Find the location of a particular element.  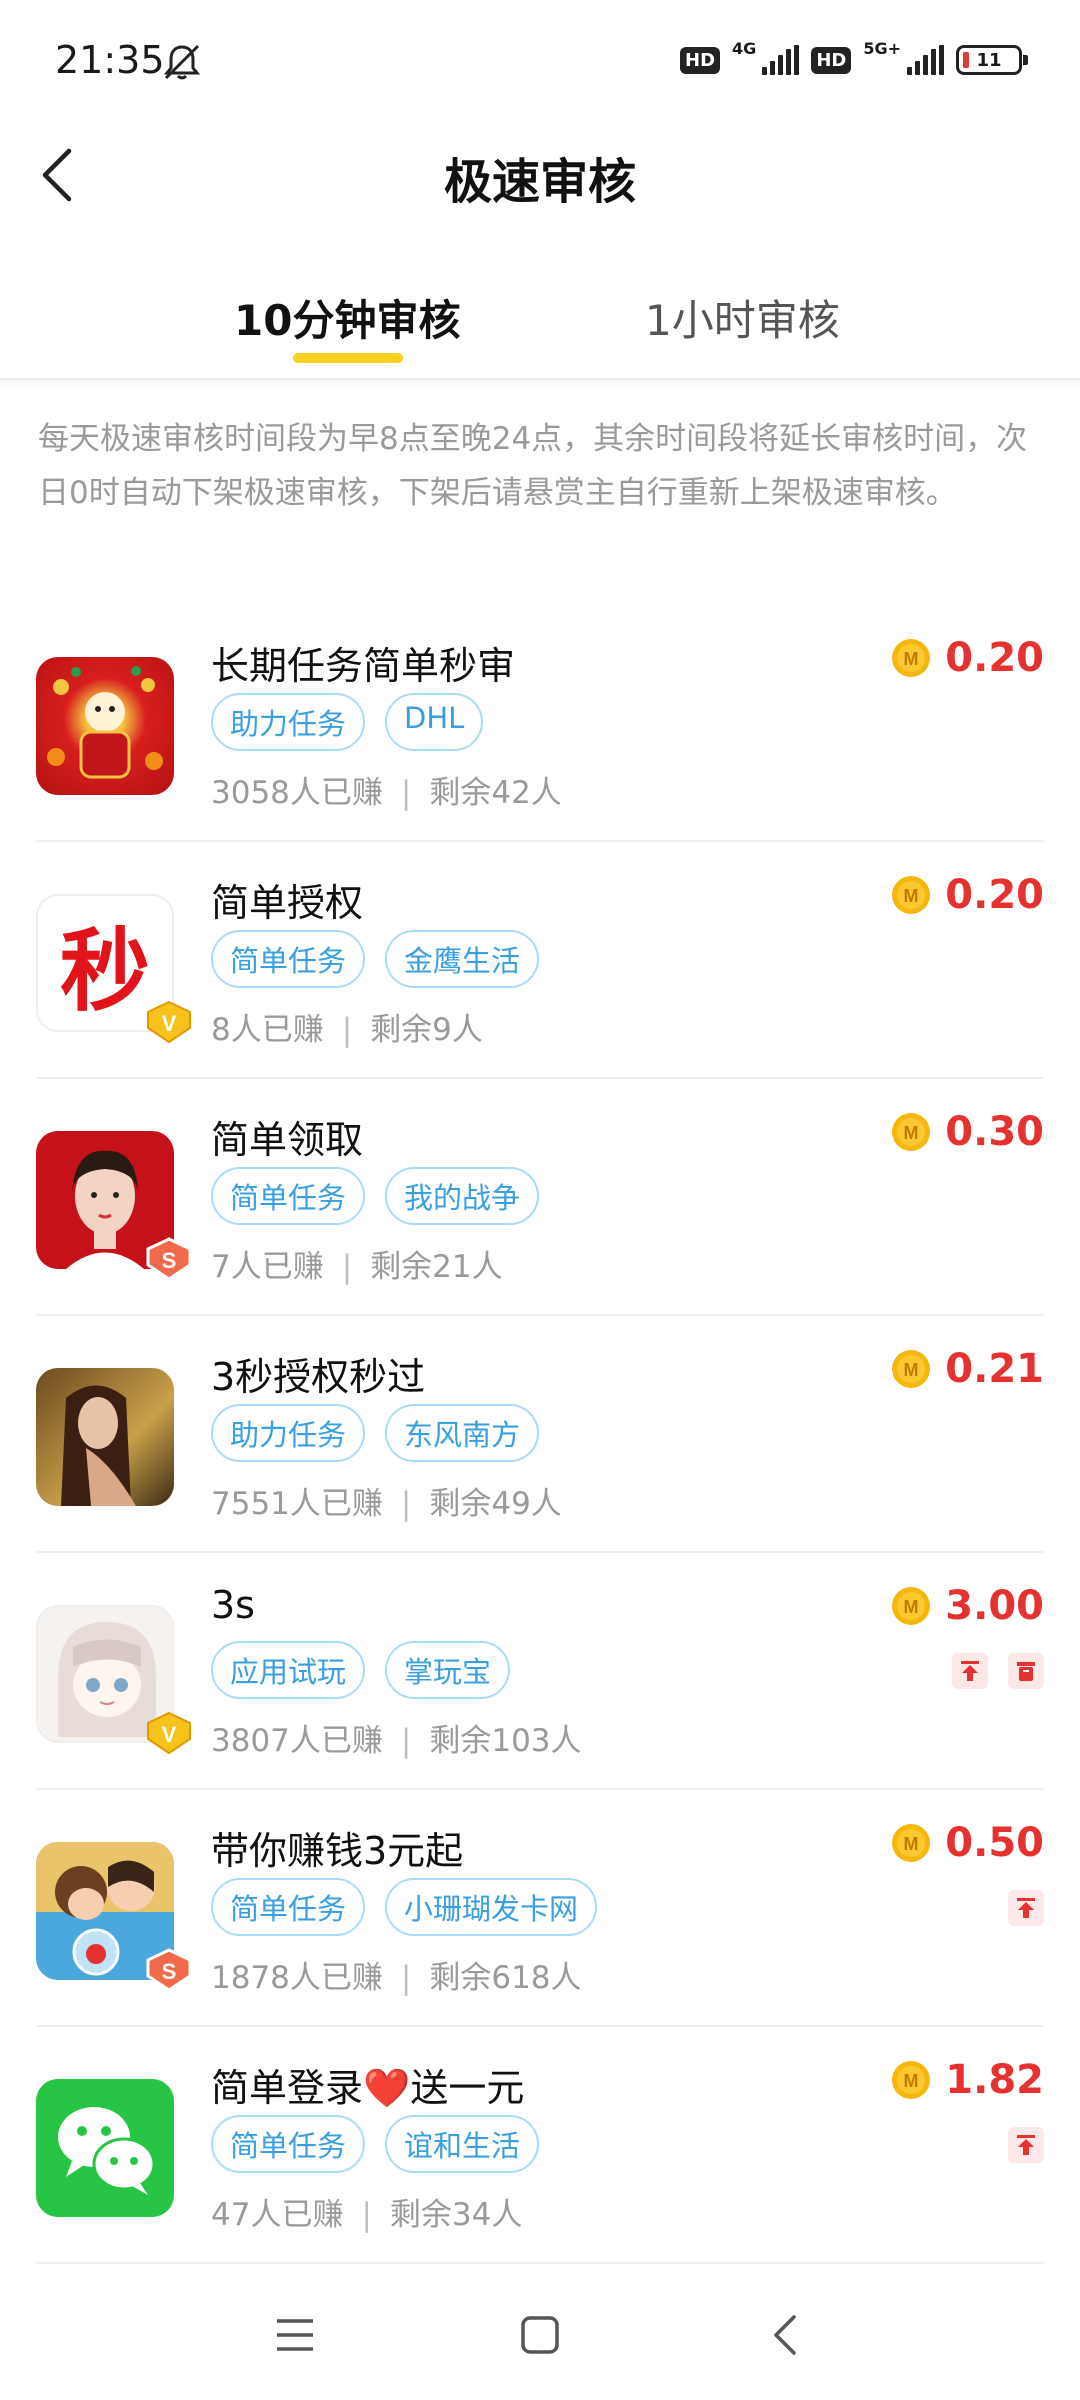

s-badge-icon: S is located at coordinates (169, 1259).